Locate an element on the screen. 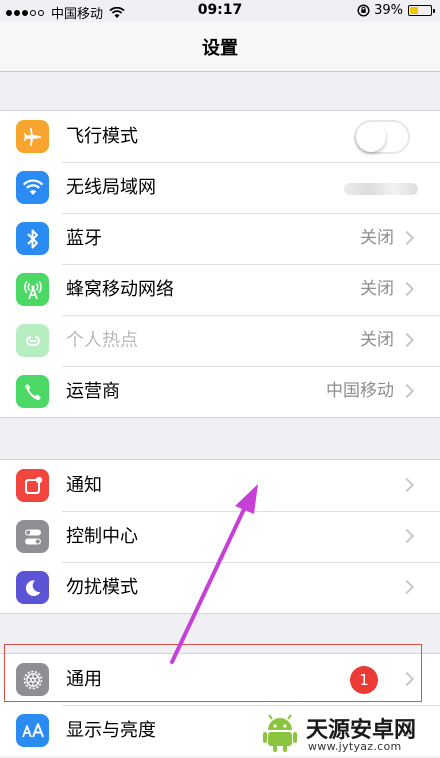 This screenshot has height=758, width=440. orientation-lock-icon is located at coordinates (363, 10).